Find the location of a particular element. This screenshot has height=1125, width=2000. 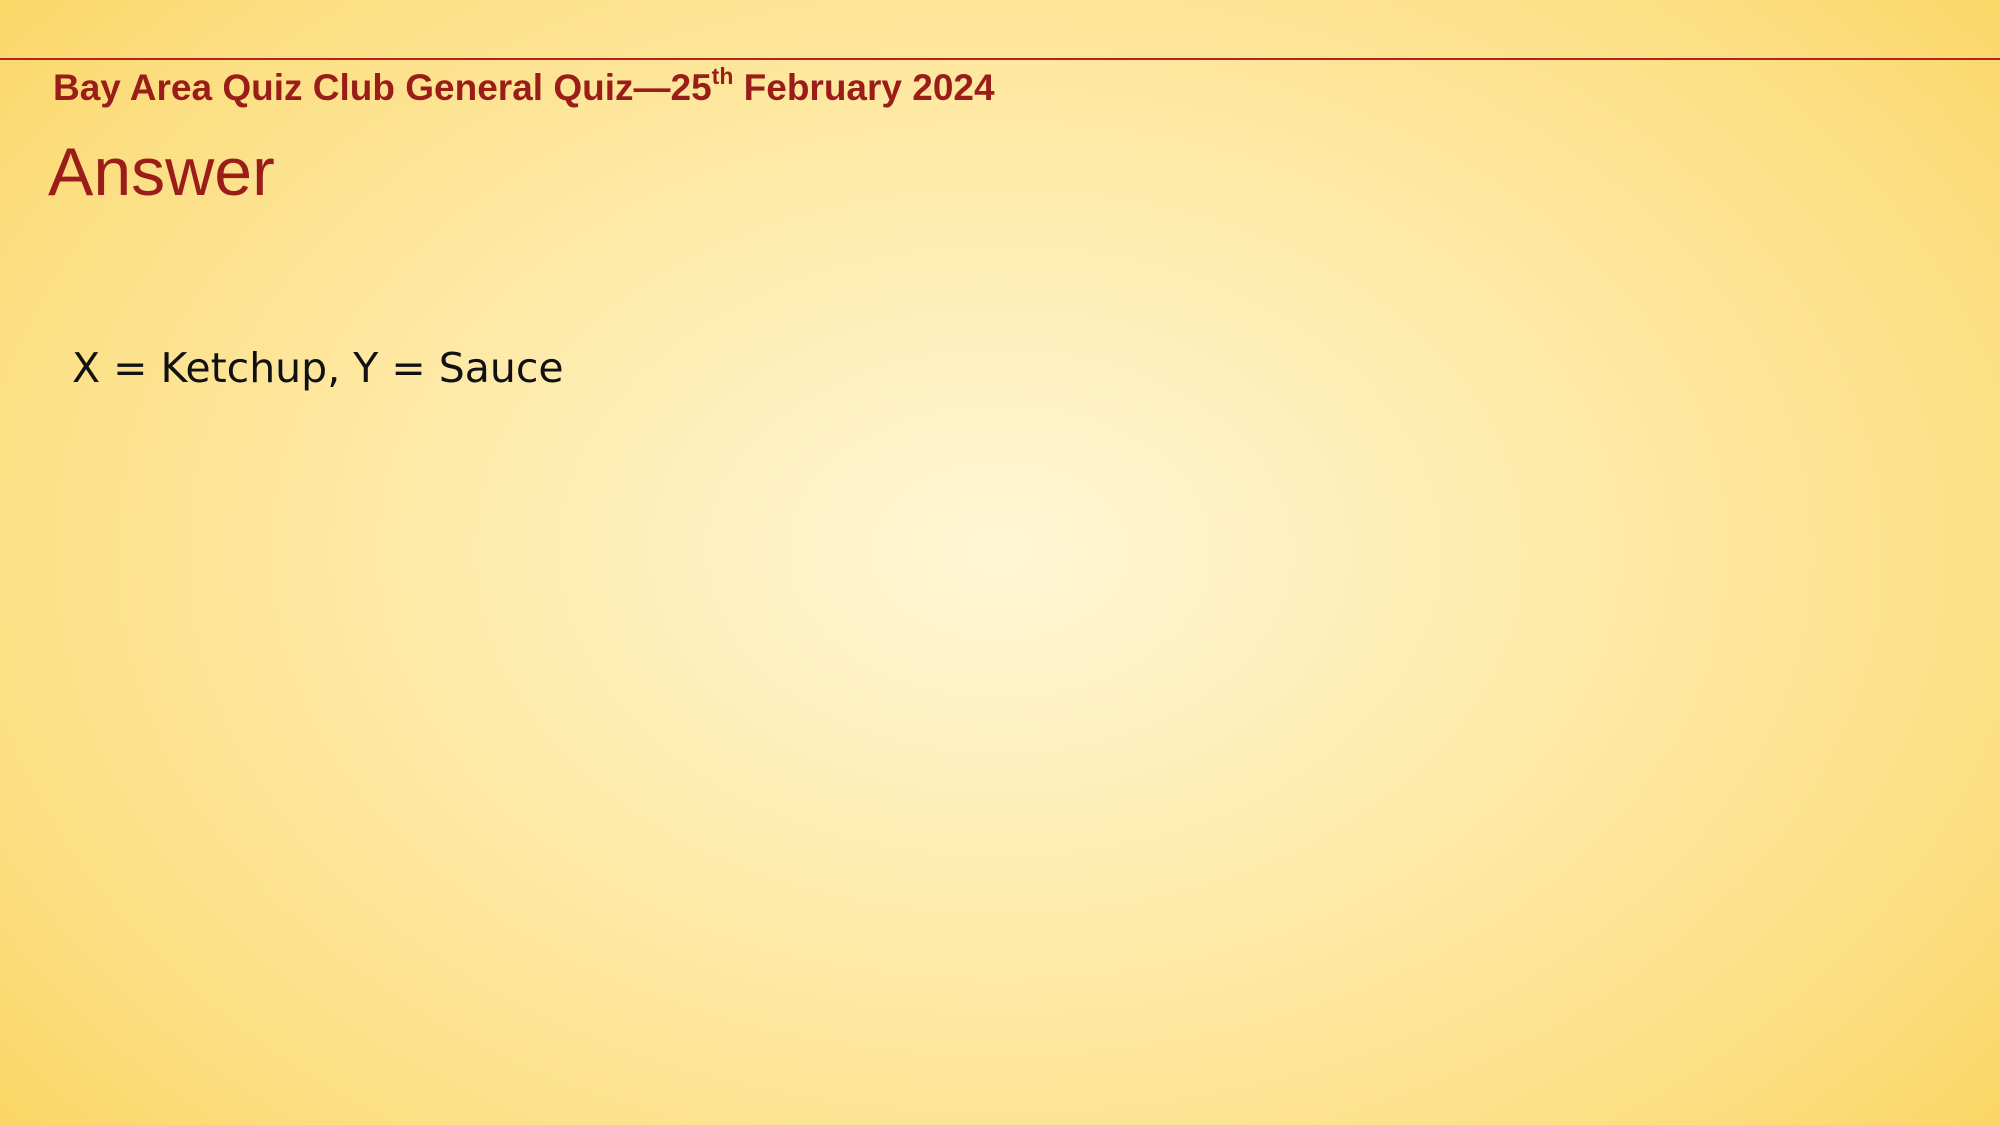

header-text-before: Bay Area Quiz Club General Quiz—25 is located at coordinates (382, 87).